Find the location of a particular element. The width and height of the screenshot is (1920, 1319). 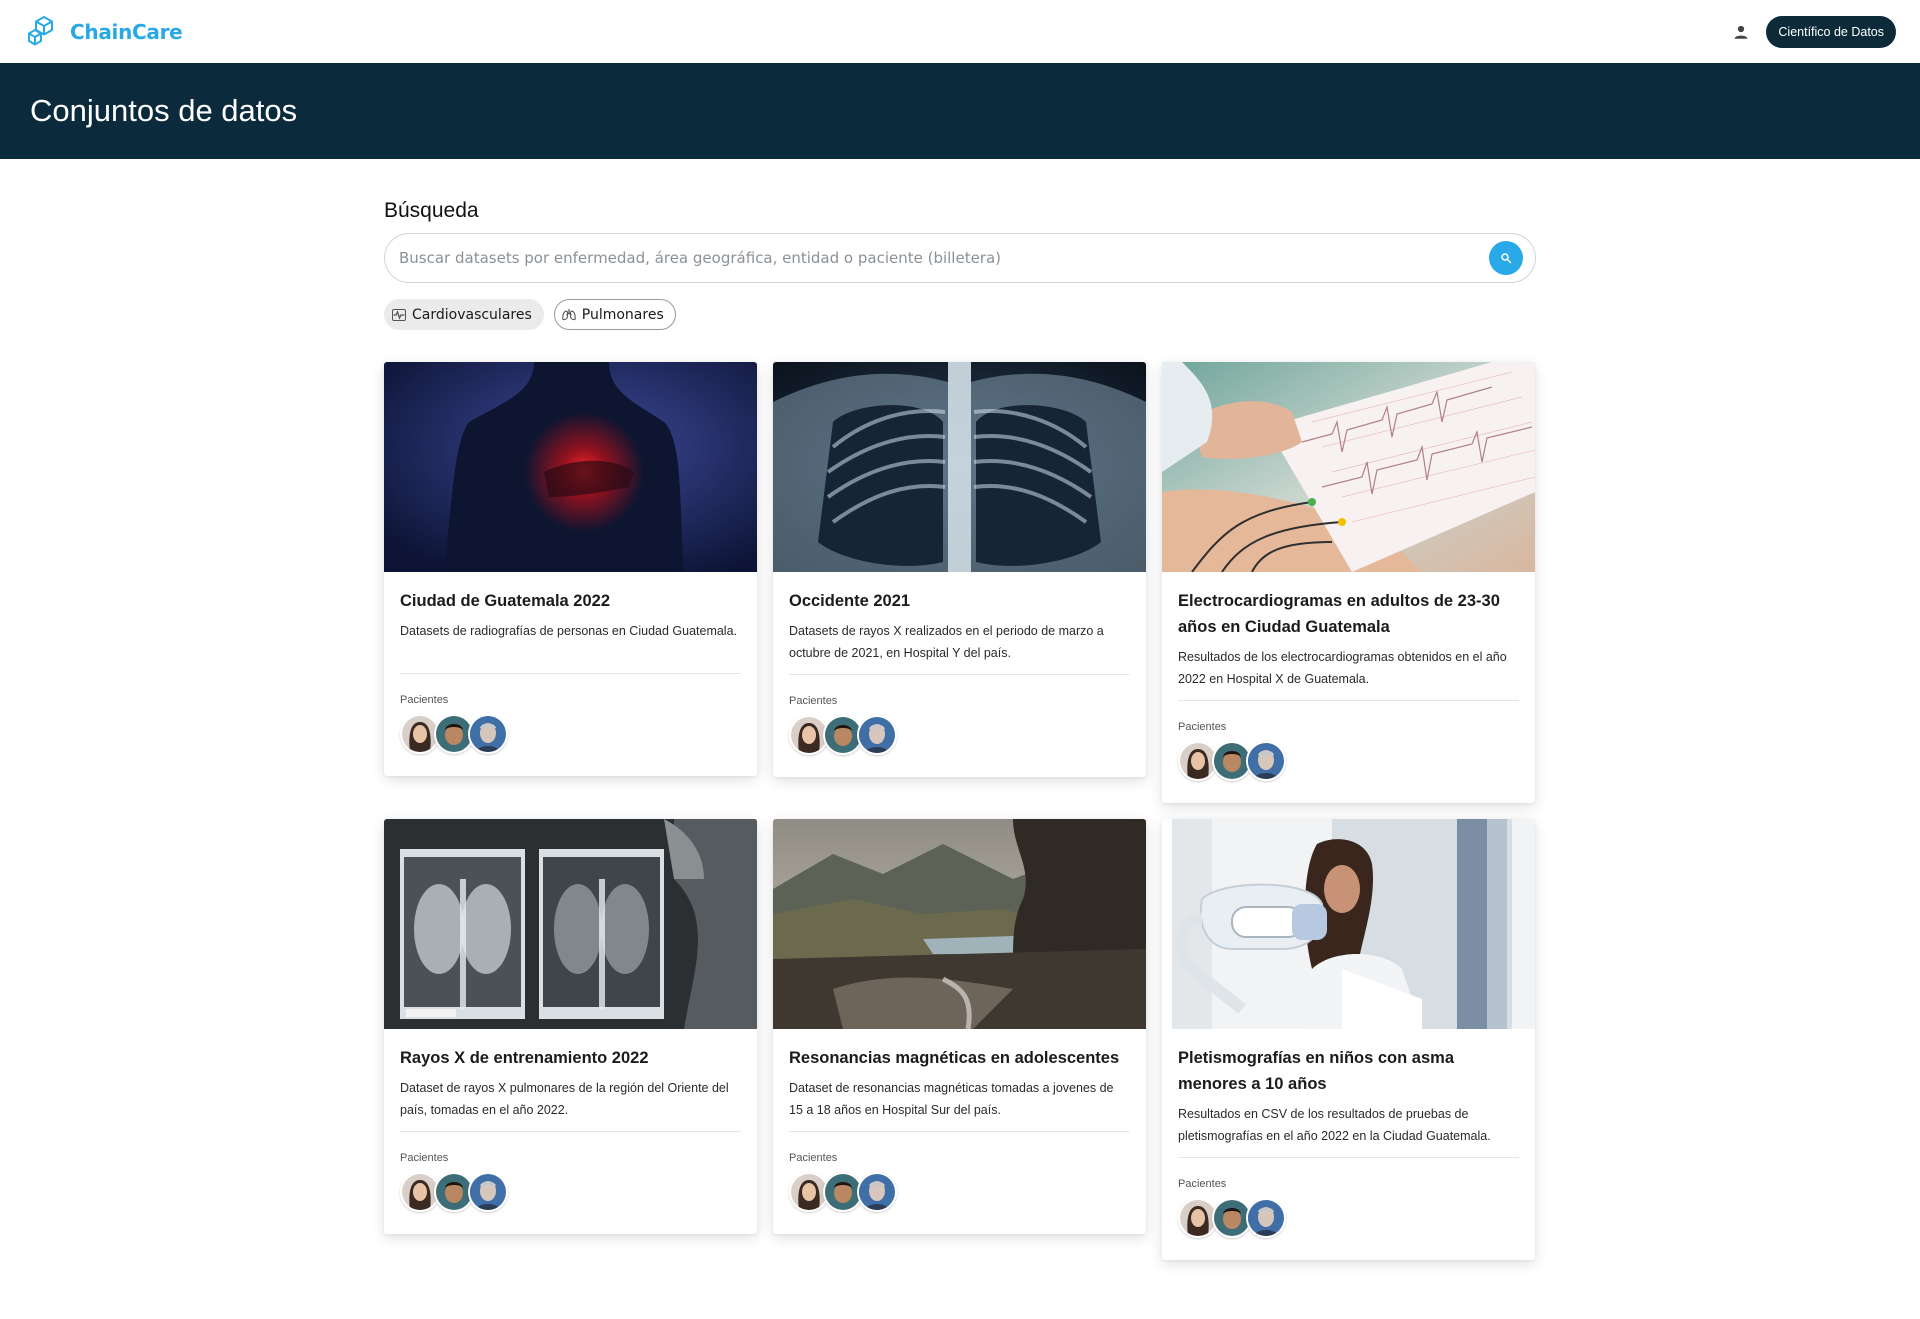

card-title: Rayos X de entrenamiento 2022 is located at coordinates (524, 1058).